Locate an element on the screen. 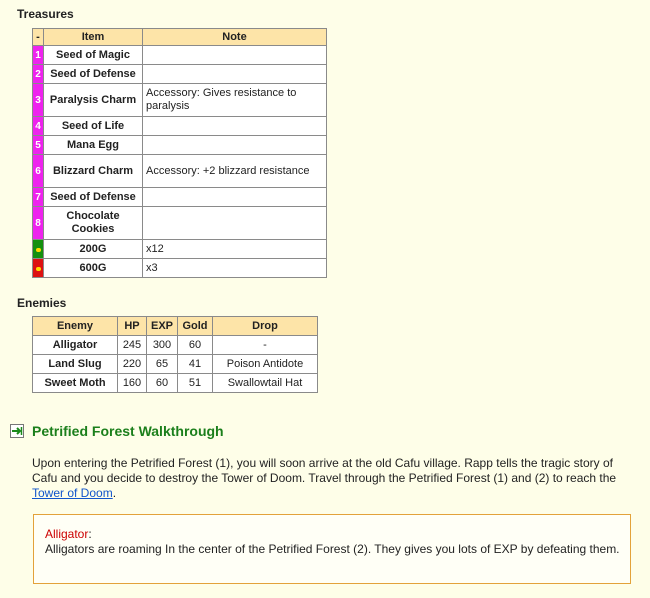 The height and width of the screenshot is (598, 650). row-number: 7 is located at coordinates (38, 197).